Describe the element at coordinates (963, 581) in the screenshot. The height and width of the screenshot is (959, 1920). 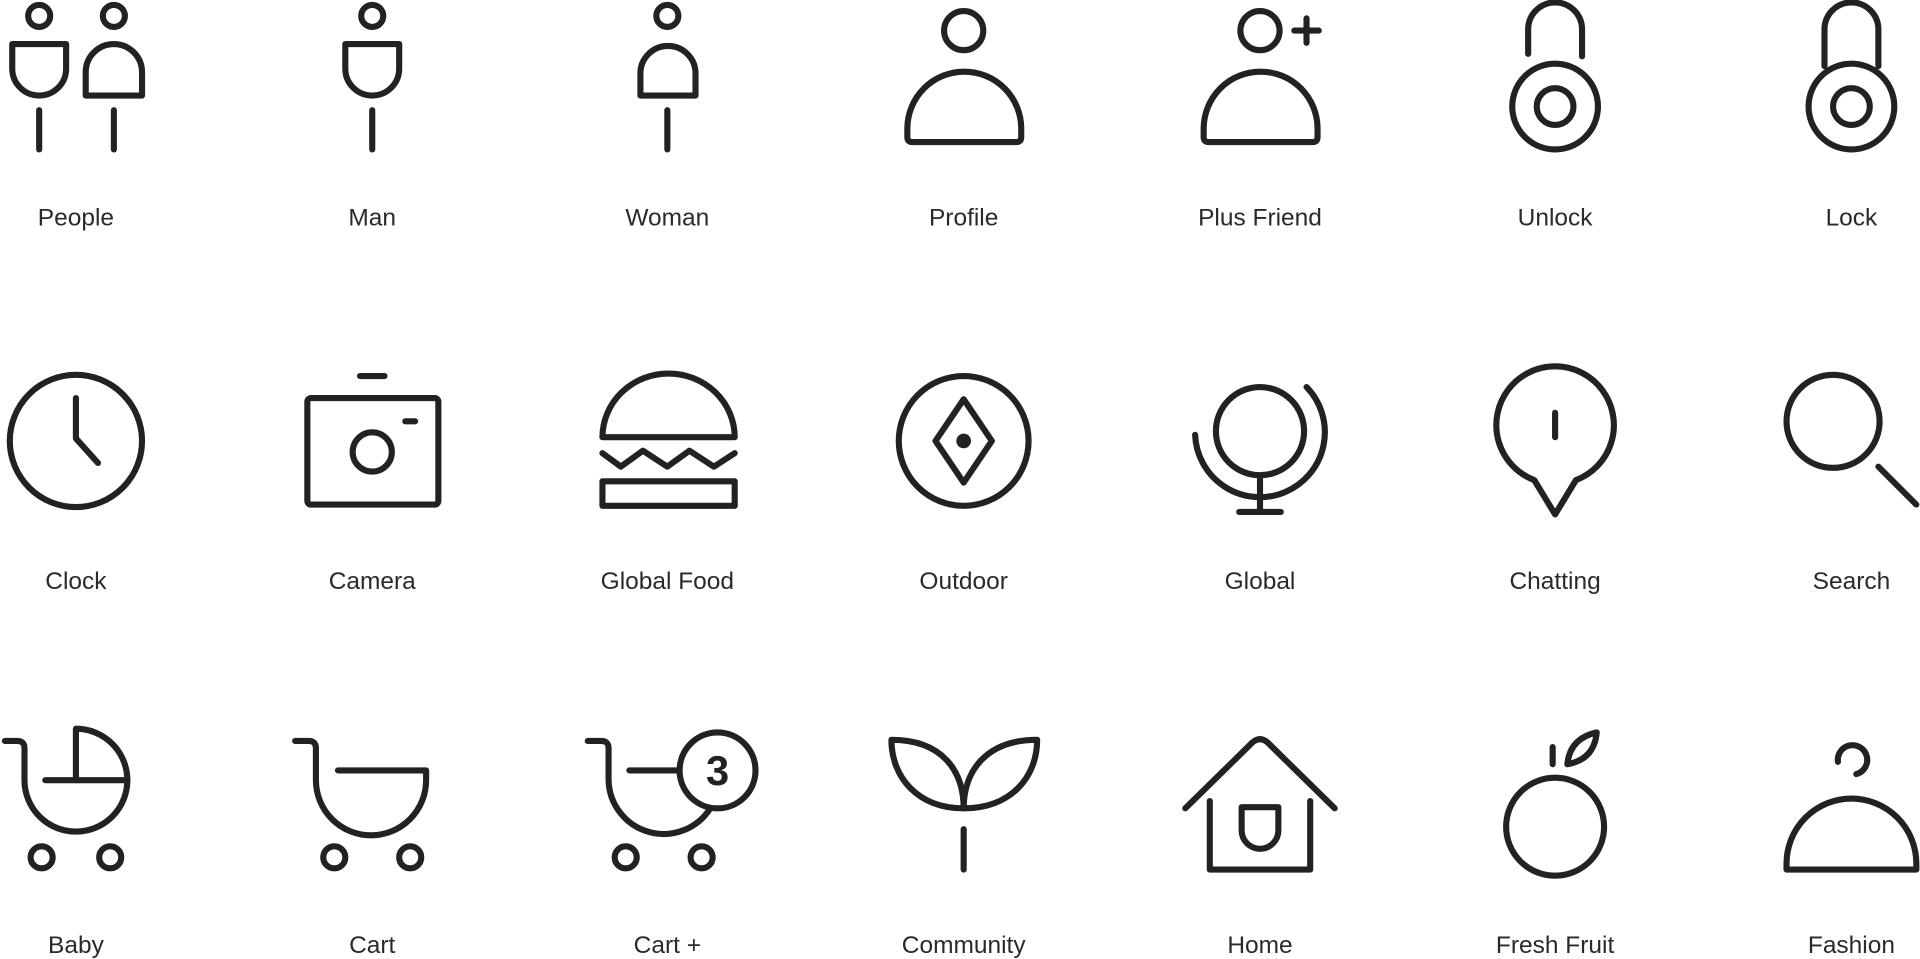
I see `label-outdoor: Outdoor` at that location.